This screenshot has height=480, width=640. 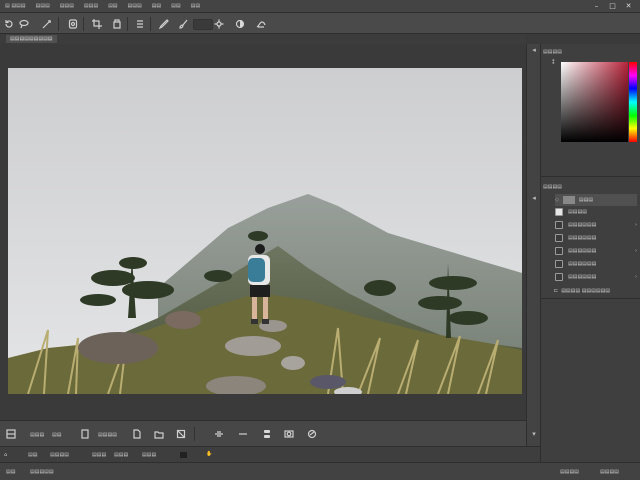 I want to click on document-tab: ▤▤▤▤▤▤▤▤▤, so click(x=31, y=39).